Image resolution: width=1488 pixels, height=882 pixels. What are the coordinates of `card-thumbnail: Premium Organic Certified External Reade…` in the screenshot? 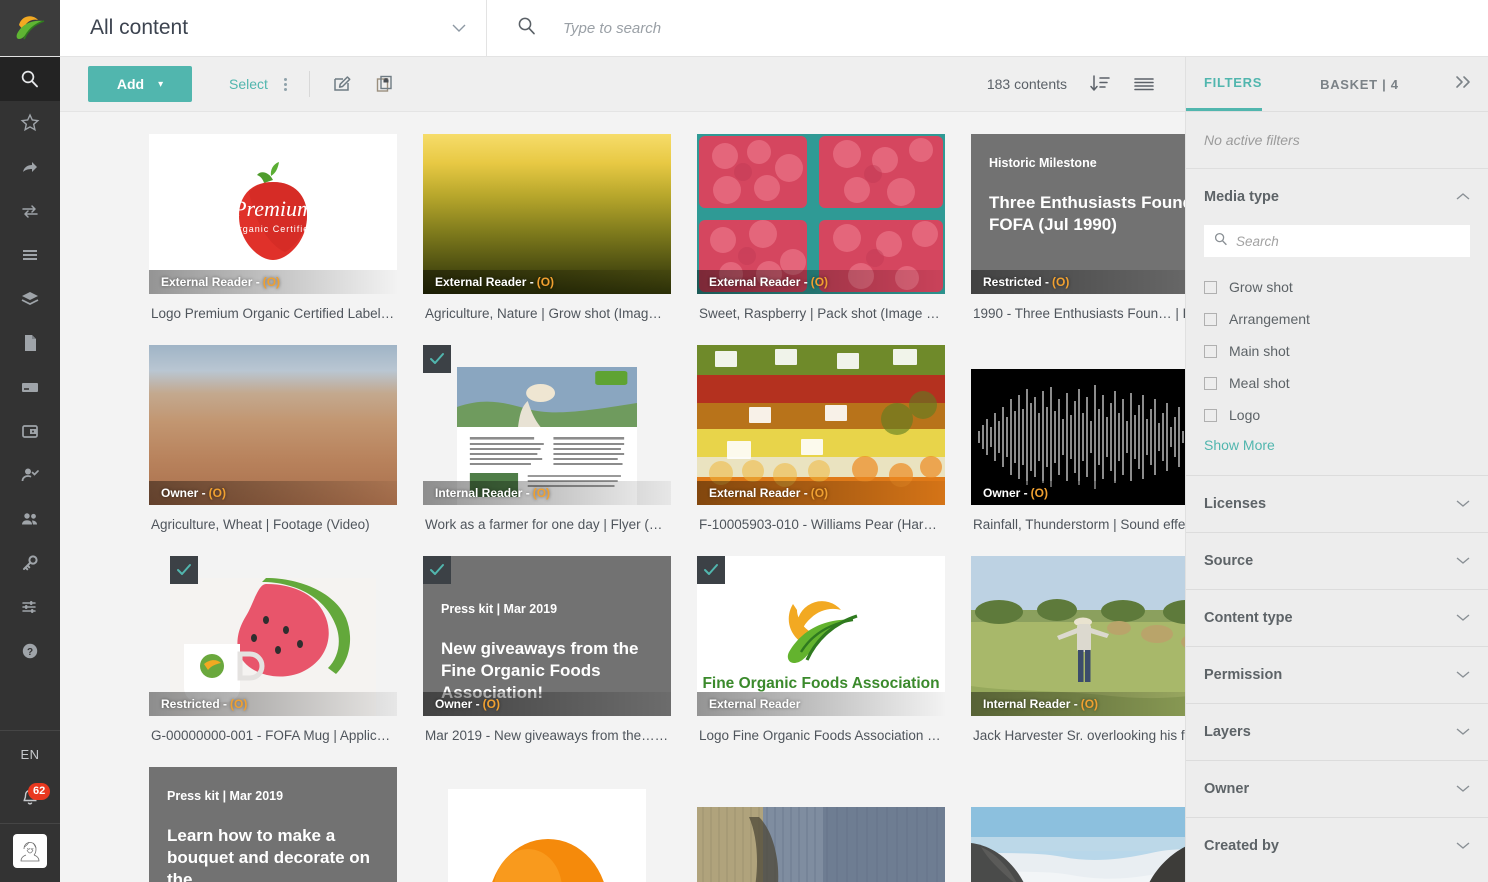 It's located at (273, 214).